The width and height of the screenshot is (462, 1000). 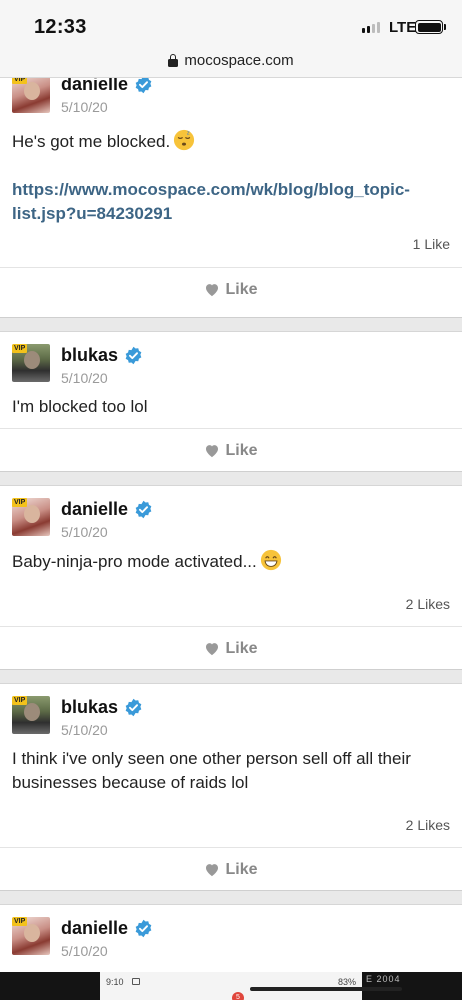 I want to click on comment-card: VIP danielle 5/10/20, so click(x=231, y=938).